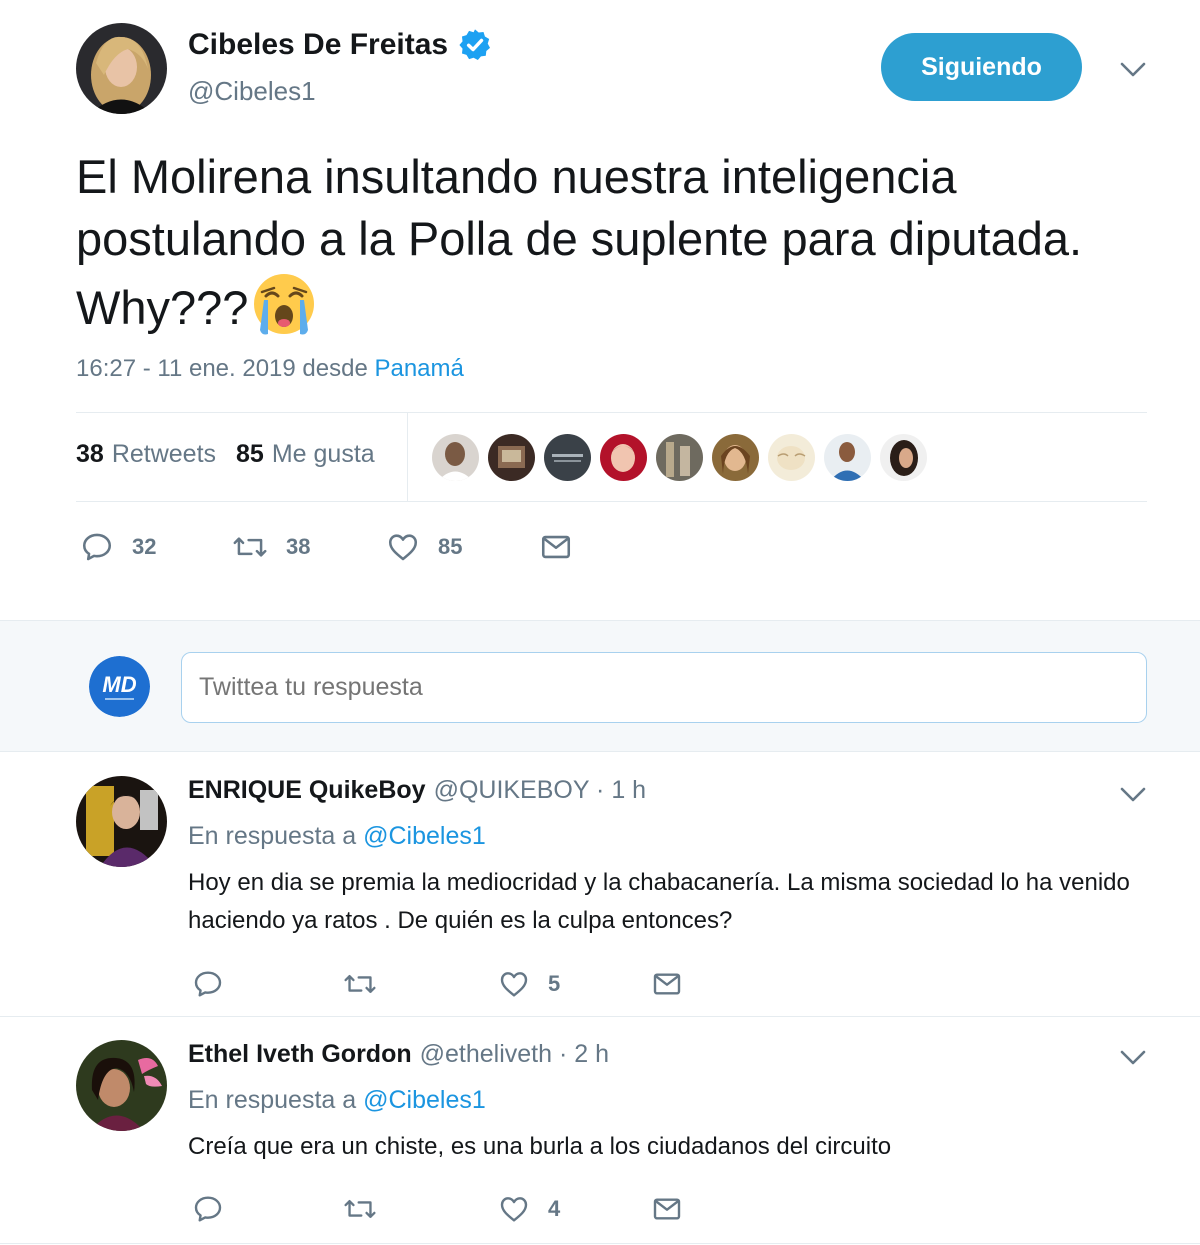  What do you see at coordinates (529, 1209) in the screenshot?
I see `like-action: 4` at bounding box center [529, 1209].